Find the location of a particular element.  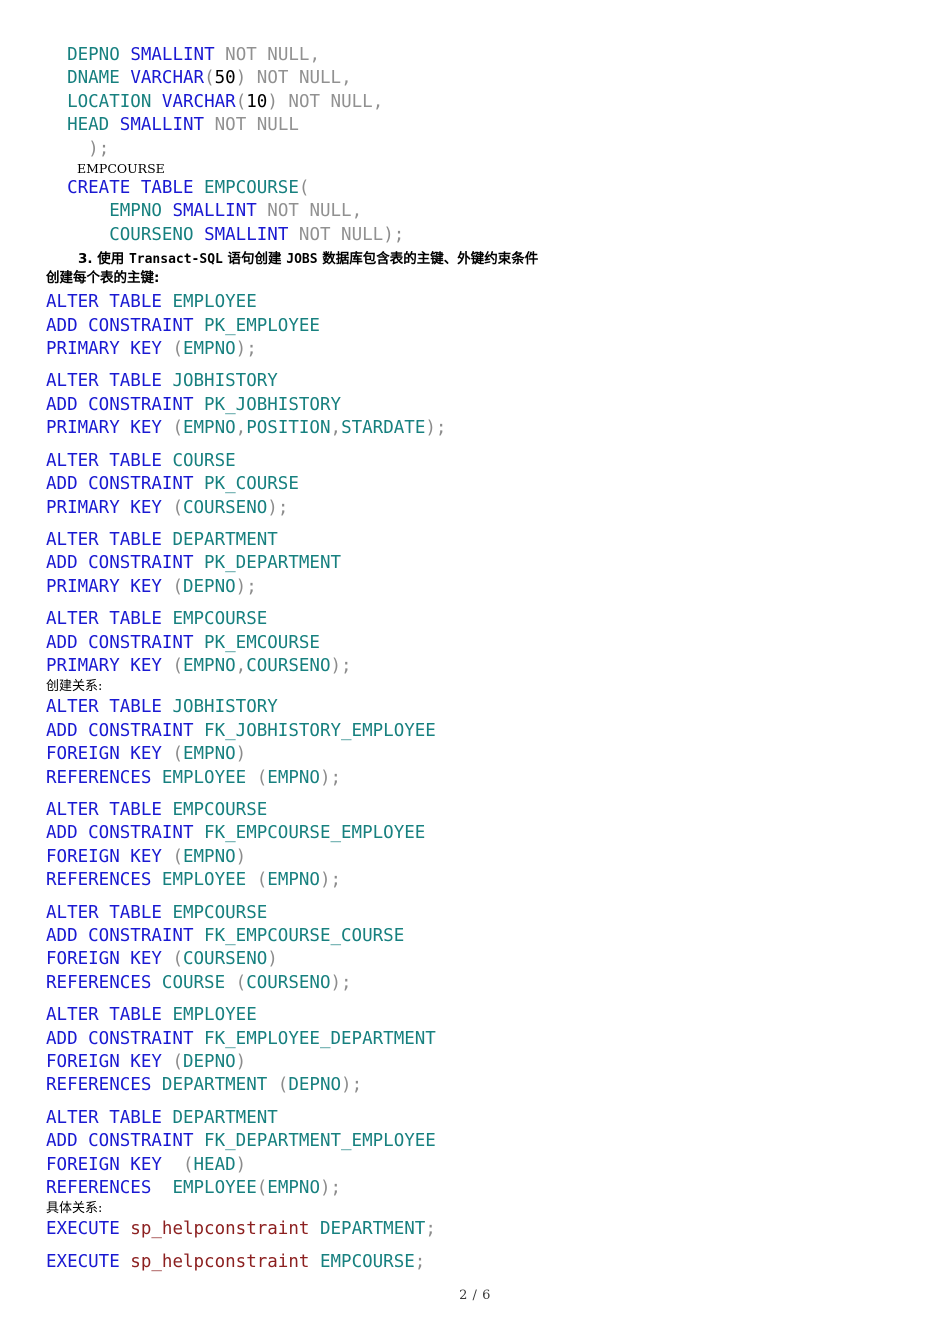

code-token: PK_EMPLOYEE is located at coordinates (262, 325).